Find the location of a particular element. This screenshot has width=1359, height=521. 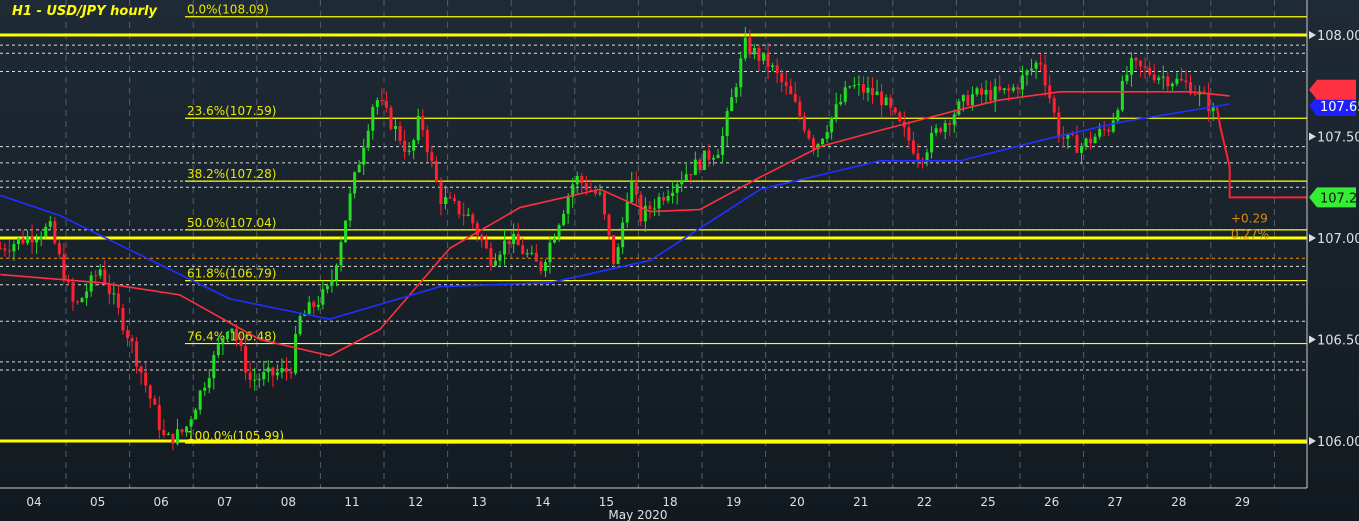

x-tick-label: 14 is located at coordinates (542, 502).